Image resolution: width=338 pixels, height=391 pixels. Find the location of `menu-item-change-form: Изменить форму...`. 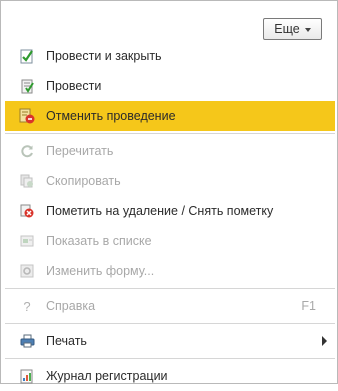

menu-item-change-form: Изменить форму... is located at coordinates (170, 271).